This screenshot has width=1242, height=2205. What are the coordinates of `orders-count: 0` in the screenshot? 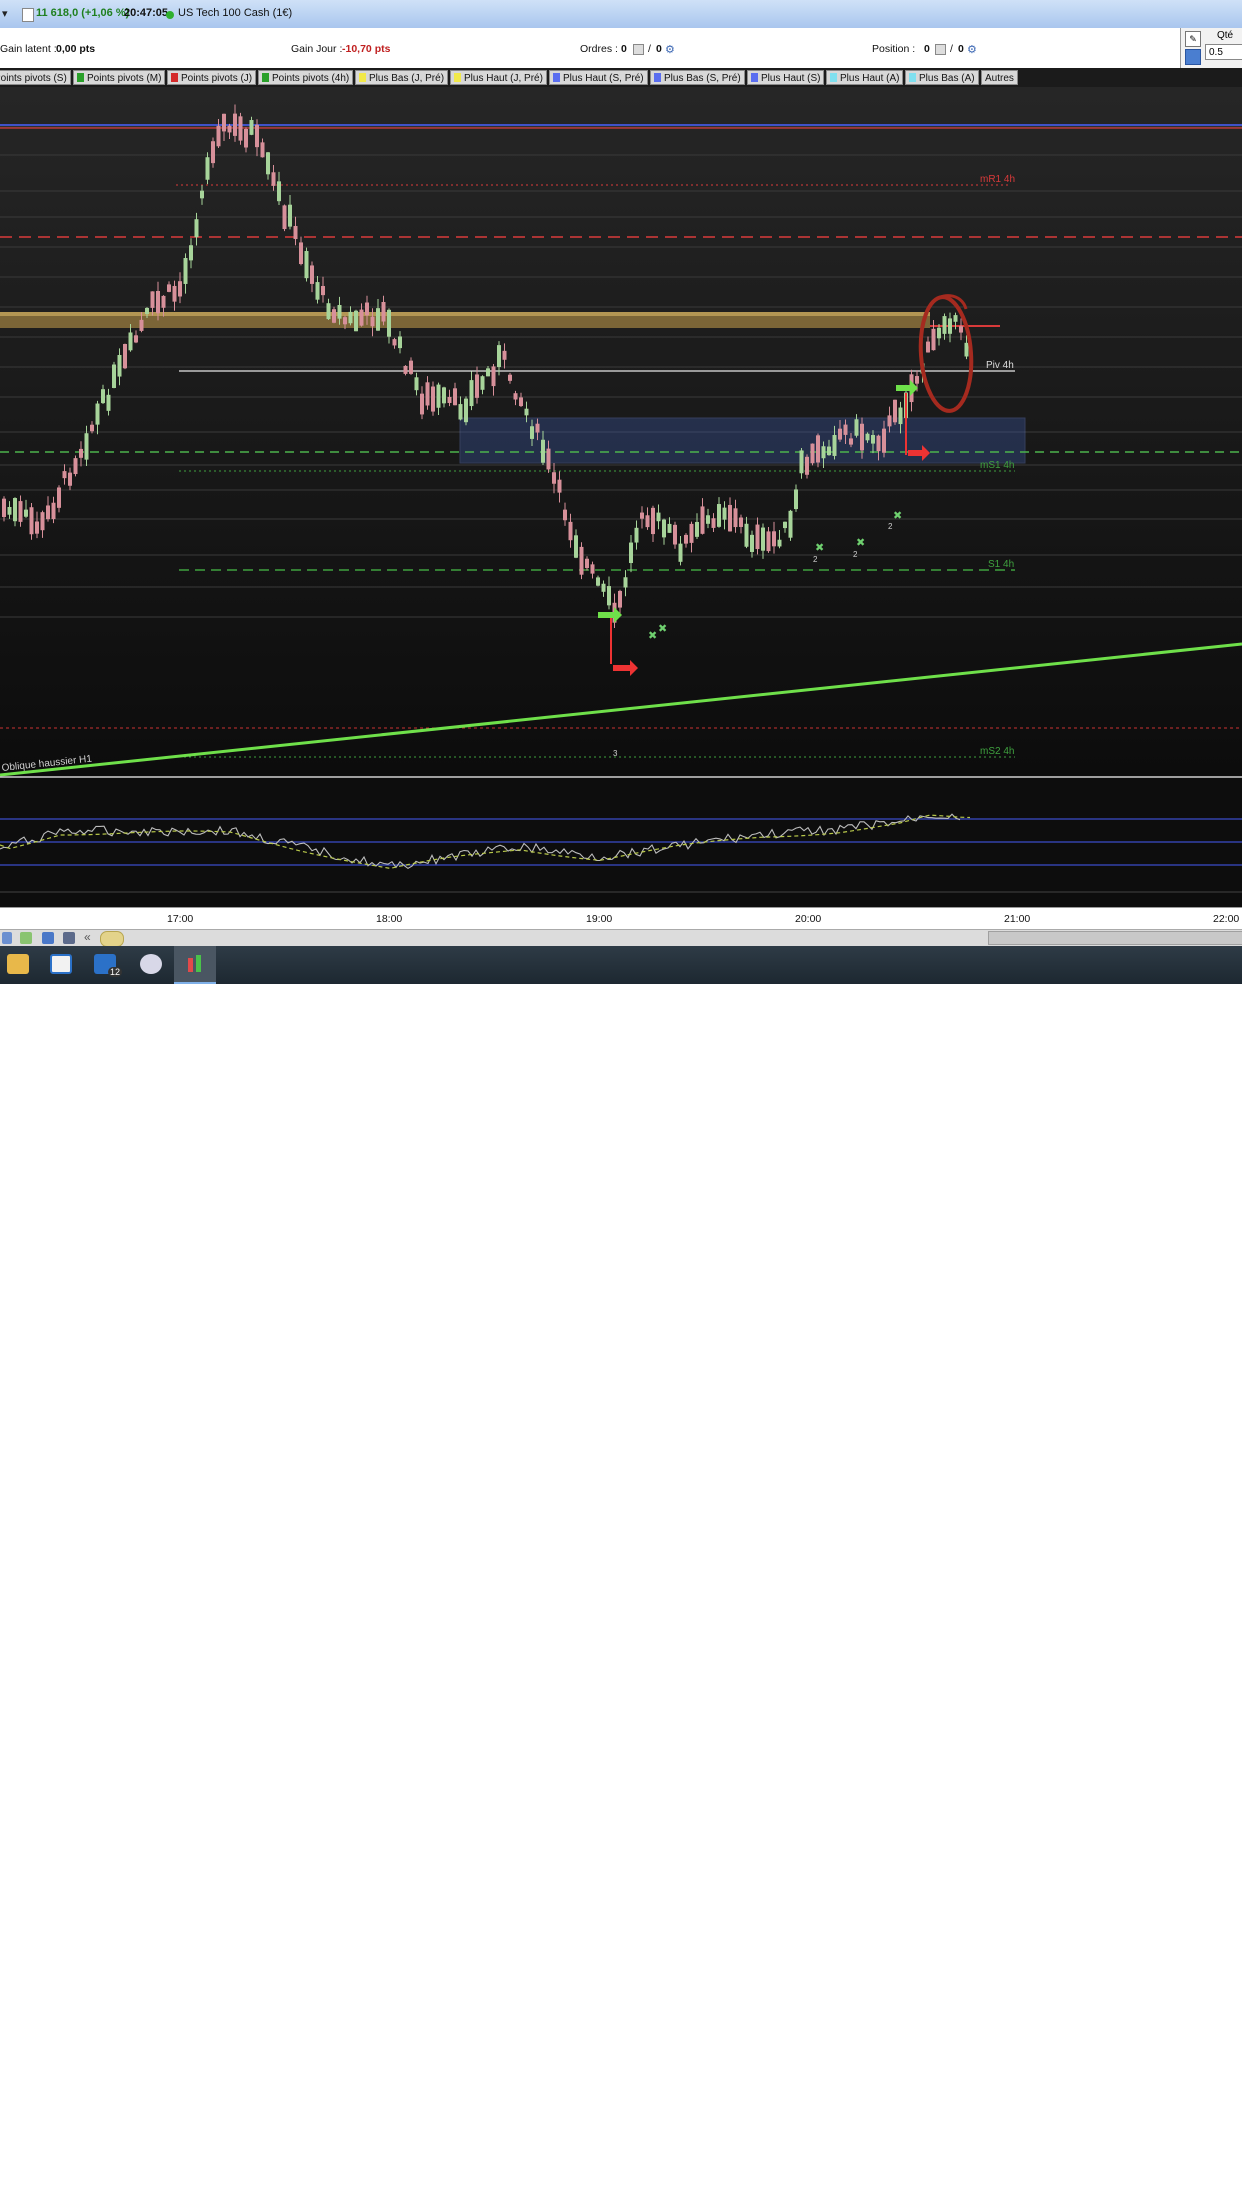 It's located at (624, 49).